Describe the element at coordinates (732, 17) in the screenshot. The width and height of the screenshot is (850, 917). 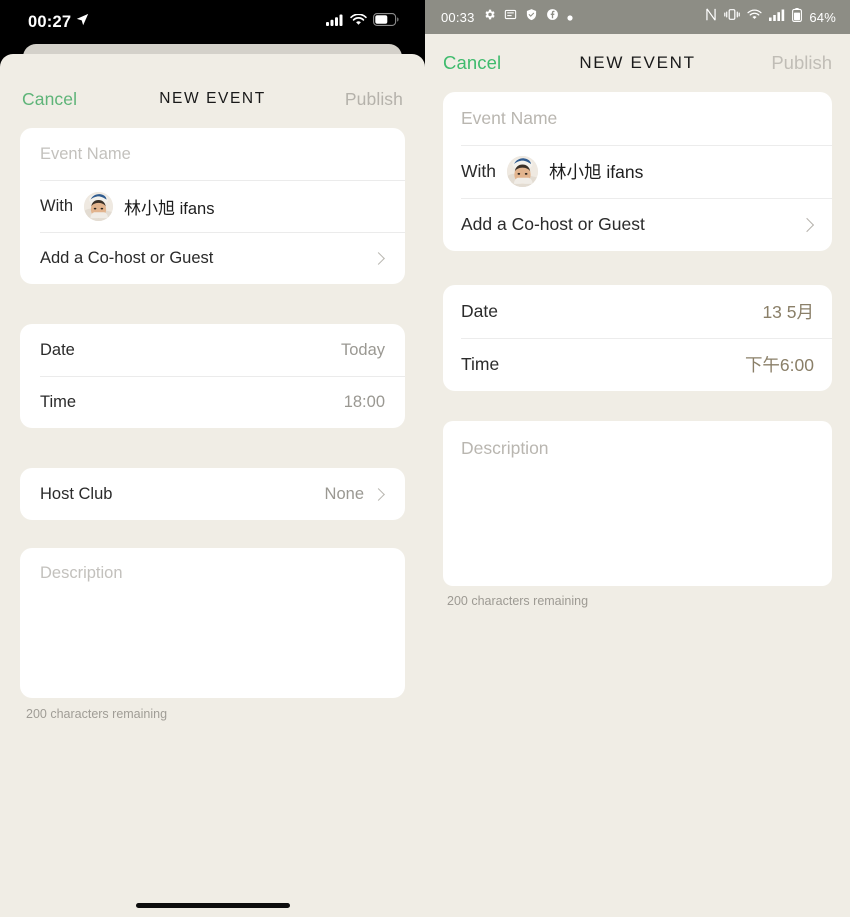
I see `vibrate-icon` at that location.